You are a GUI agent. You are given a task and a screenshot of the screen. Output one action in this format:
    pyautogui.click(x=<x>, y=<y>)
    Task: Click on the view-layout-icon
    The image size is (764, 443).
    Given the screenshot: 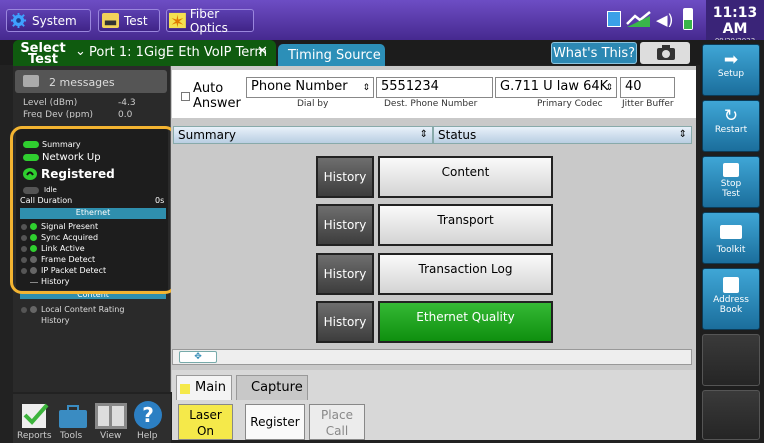 What is the action you would take?
    pyautogui.click(x=111, y=416)
    